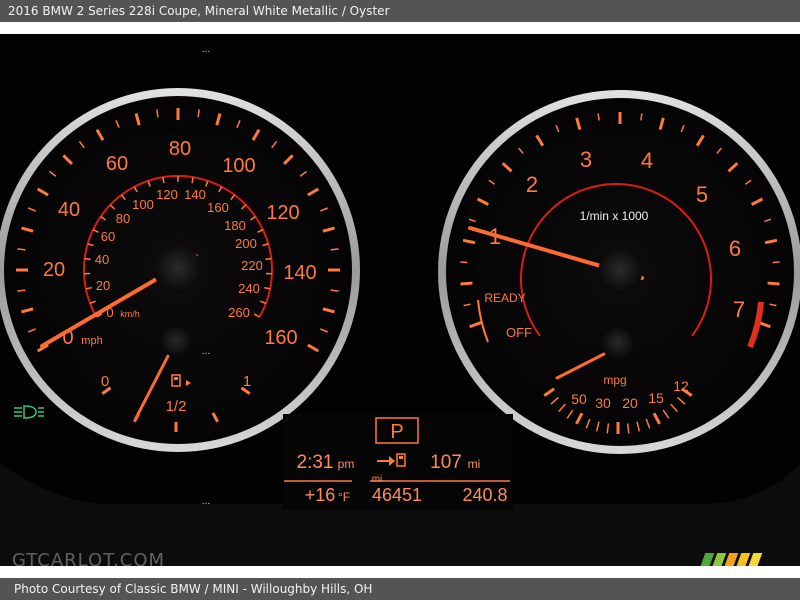 The image size is (800, 600). What do you see at coordinates (105, 381) in the screenshot?
I see `fuel-empty-label: 0` at bounding box center [105, 381].